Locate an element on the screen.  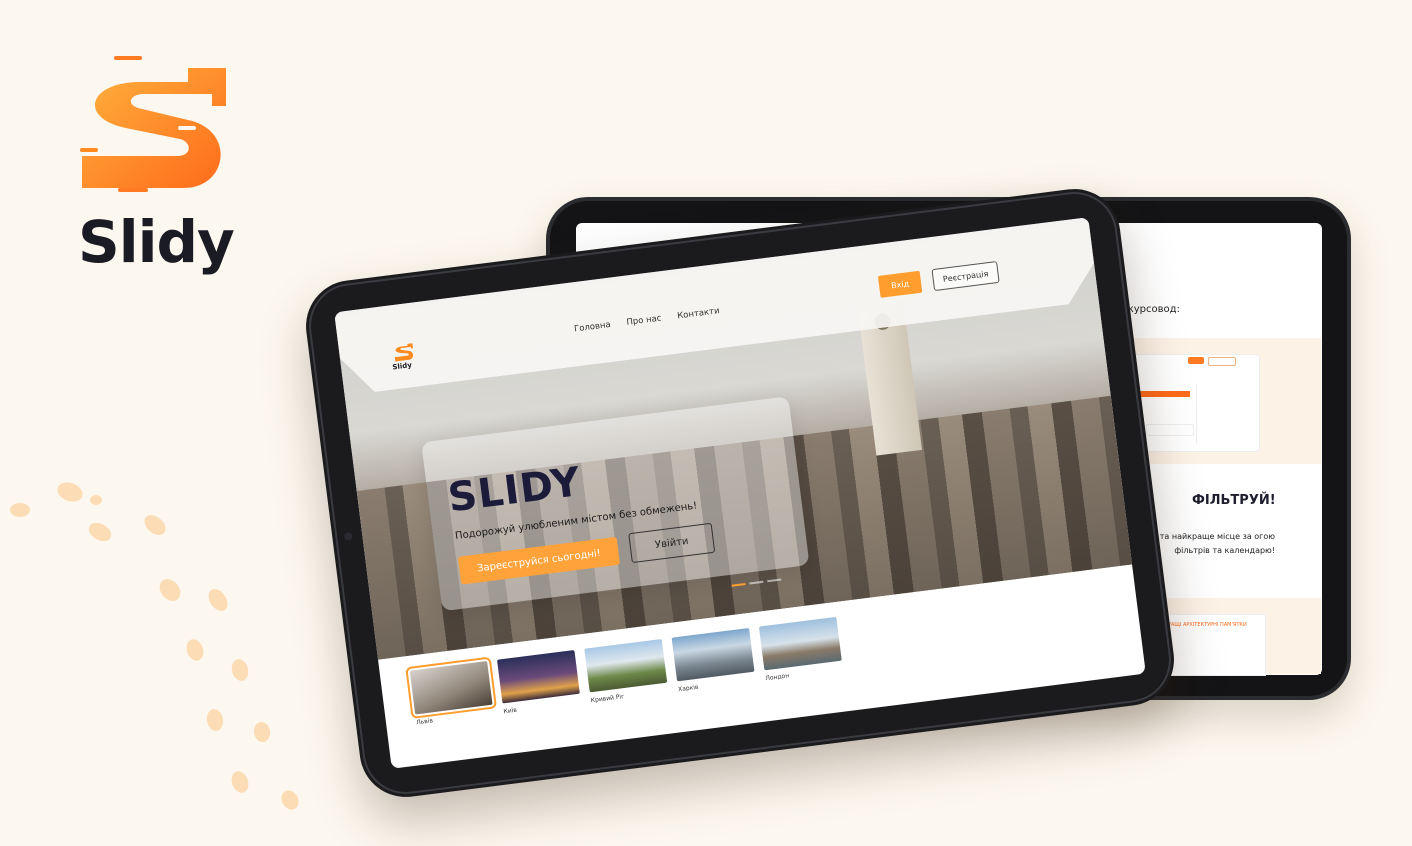
back-mini-divider is located at coordinates (1196, 414).